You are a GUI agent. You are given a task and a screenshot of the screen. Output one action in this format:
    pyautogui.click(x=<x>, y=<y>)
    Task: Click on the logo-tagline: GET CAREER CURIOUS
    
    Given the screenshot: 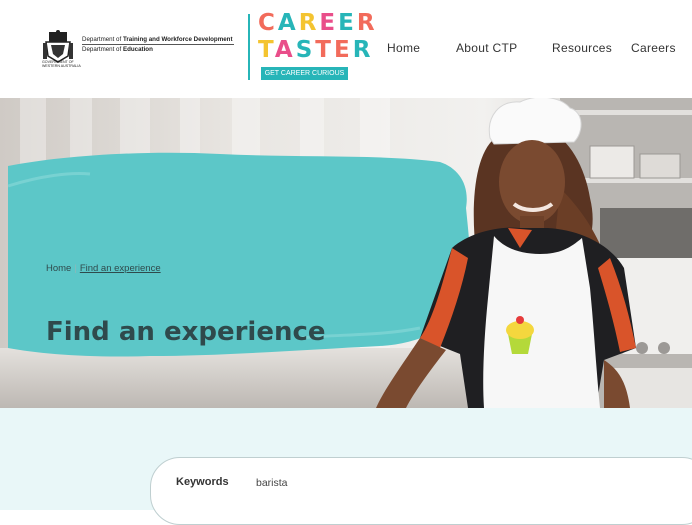 What is the action you would take?
    pyautogui.click(x=304, y=73)
    